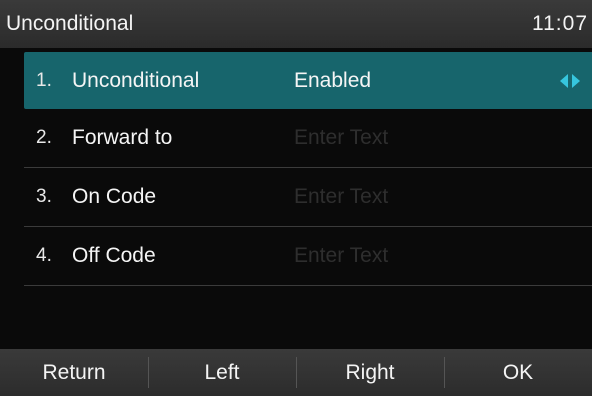 Image resolution: width=592 pixels, height=396 pixels. Describe the element at coordinates (518, 372) in the screenshot. I see `ok-button: OK` at that location.